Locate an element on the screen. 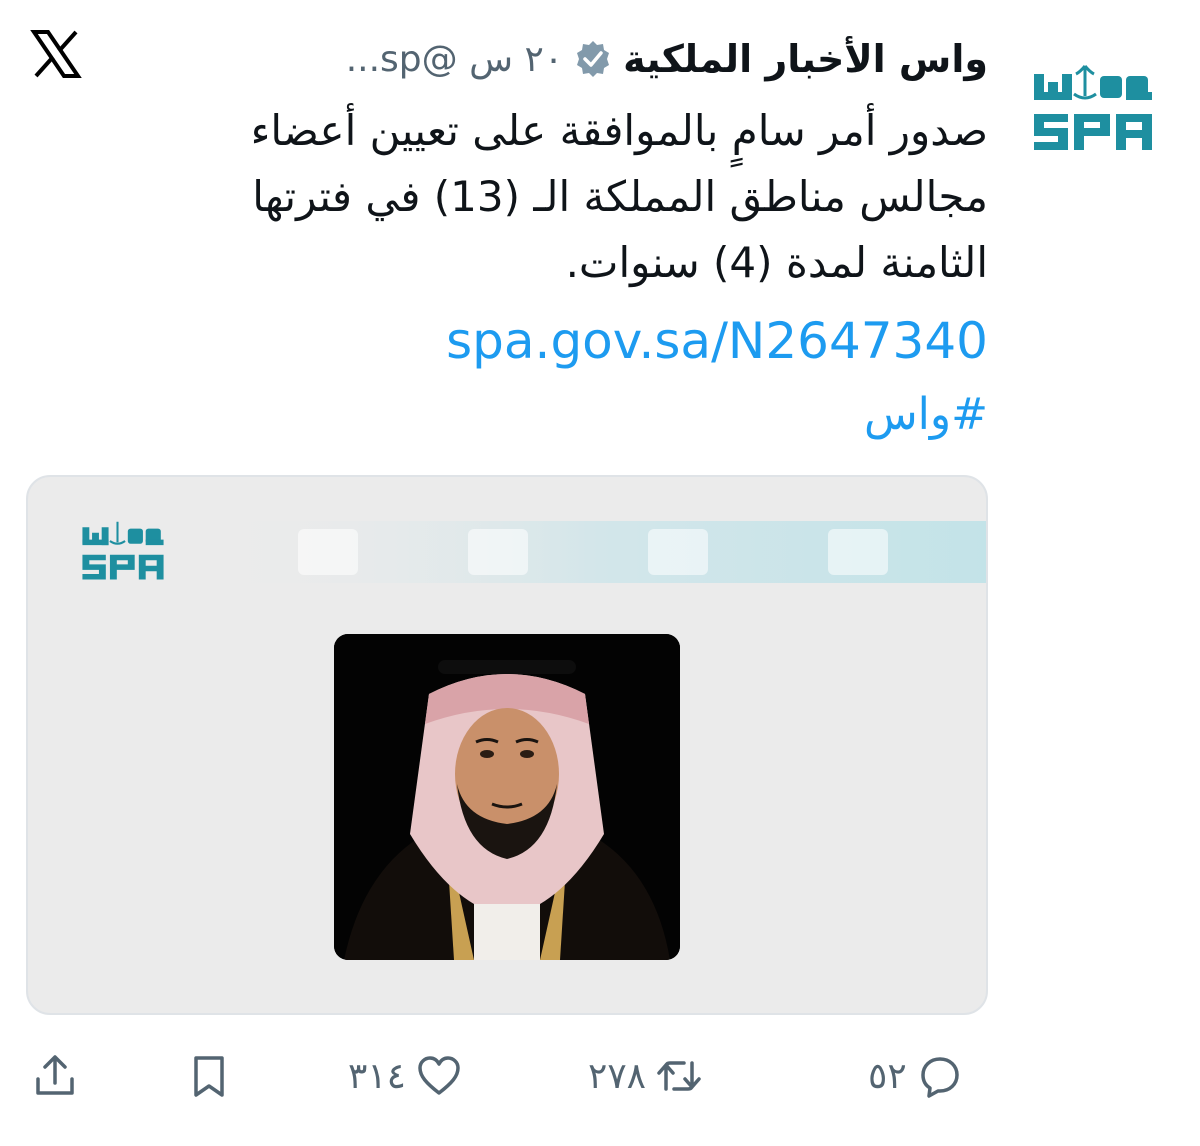  display-name: واس الأخبار الملكية is located at coordinates (805, 59).